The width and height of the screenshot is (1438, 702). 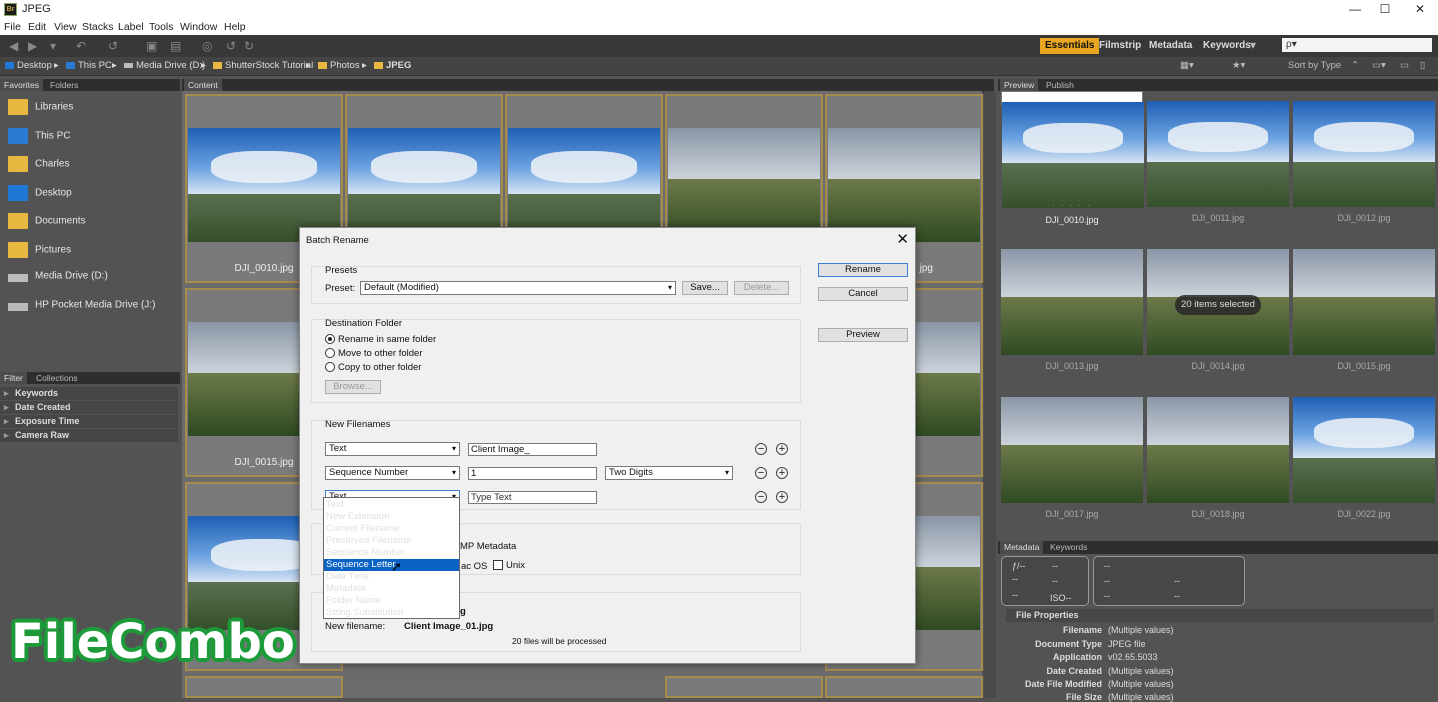 I want to click on radio-move-other-folder: Move to other folder, so click(x=374, y=353).